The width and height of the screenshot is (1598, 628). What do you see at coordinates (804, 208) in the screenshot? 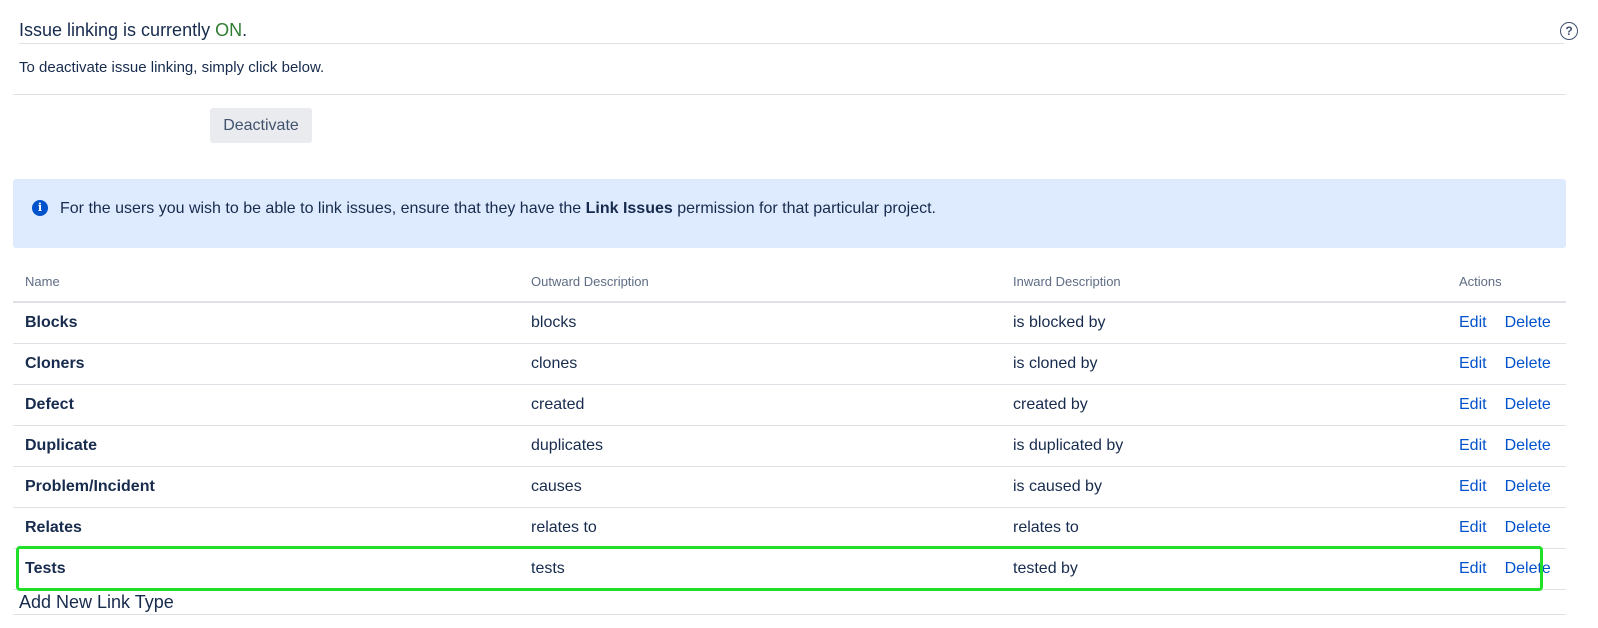
I see `info-text-after: permission for that particular project.` at bounding box center [804, 208].